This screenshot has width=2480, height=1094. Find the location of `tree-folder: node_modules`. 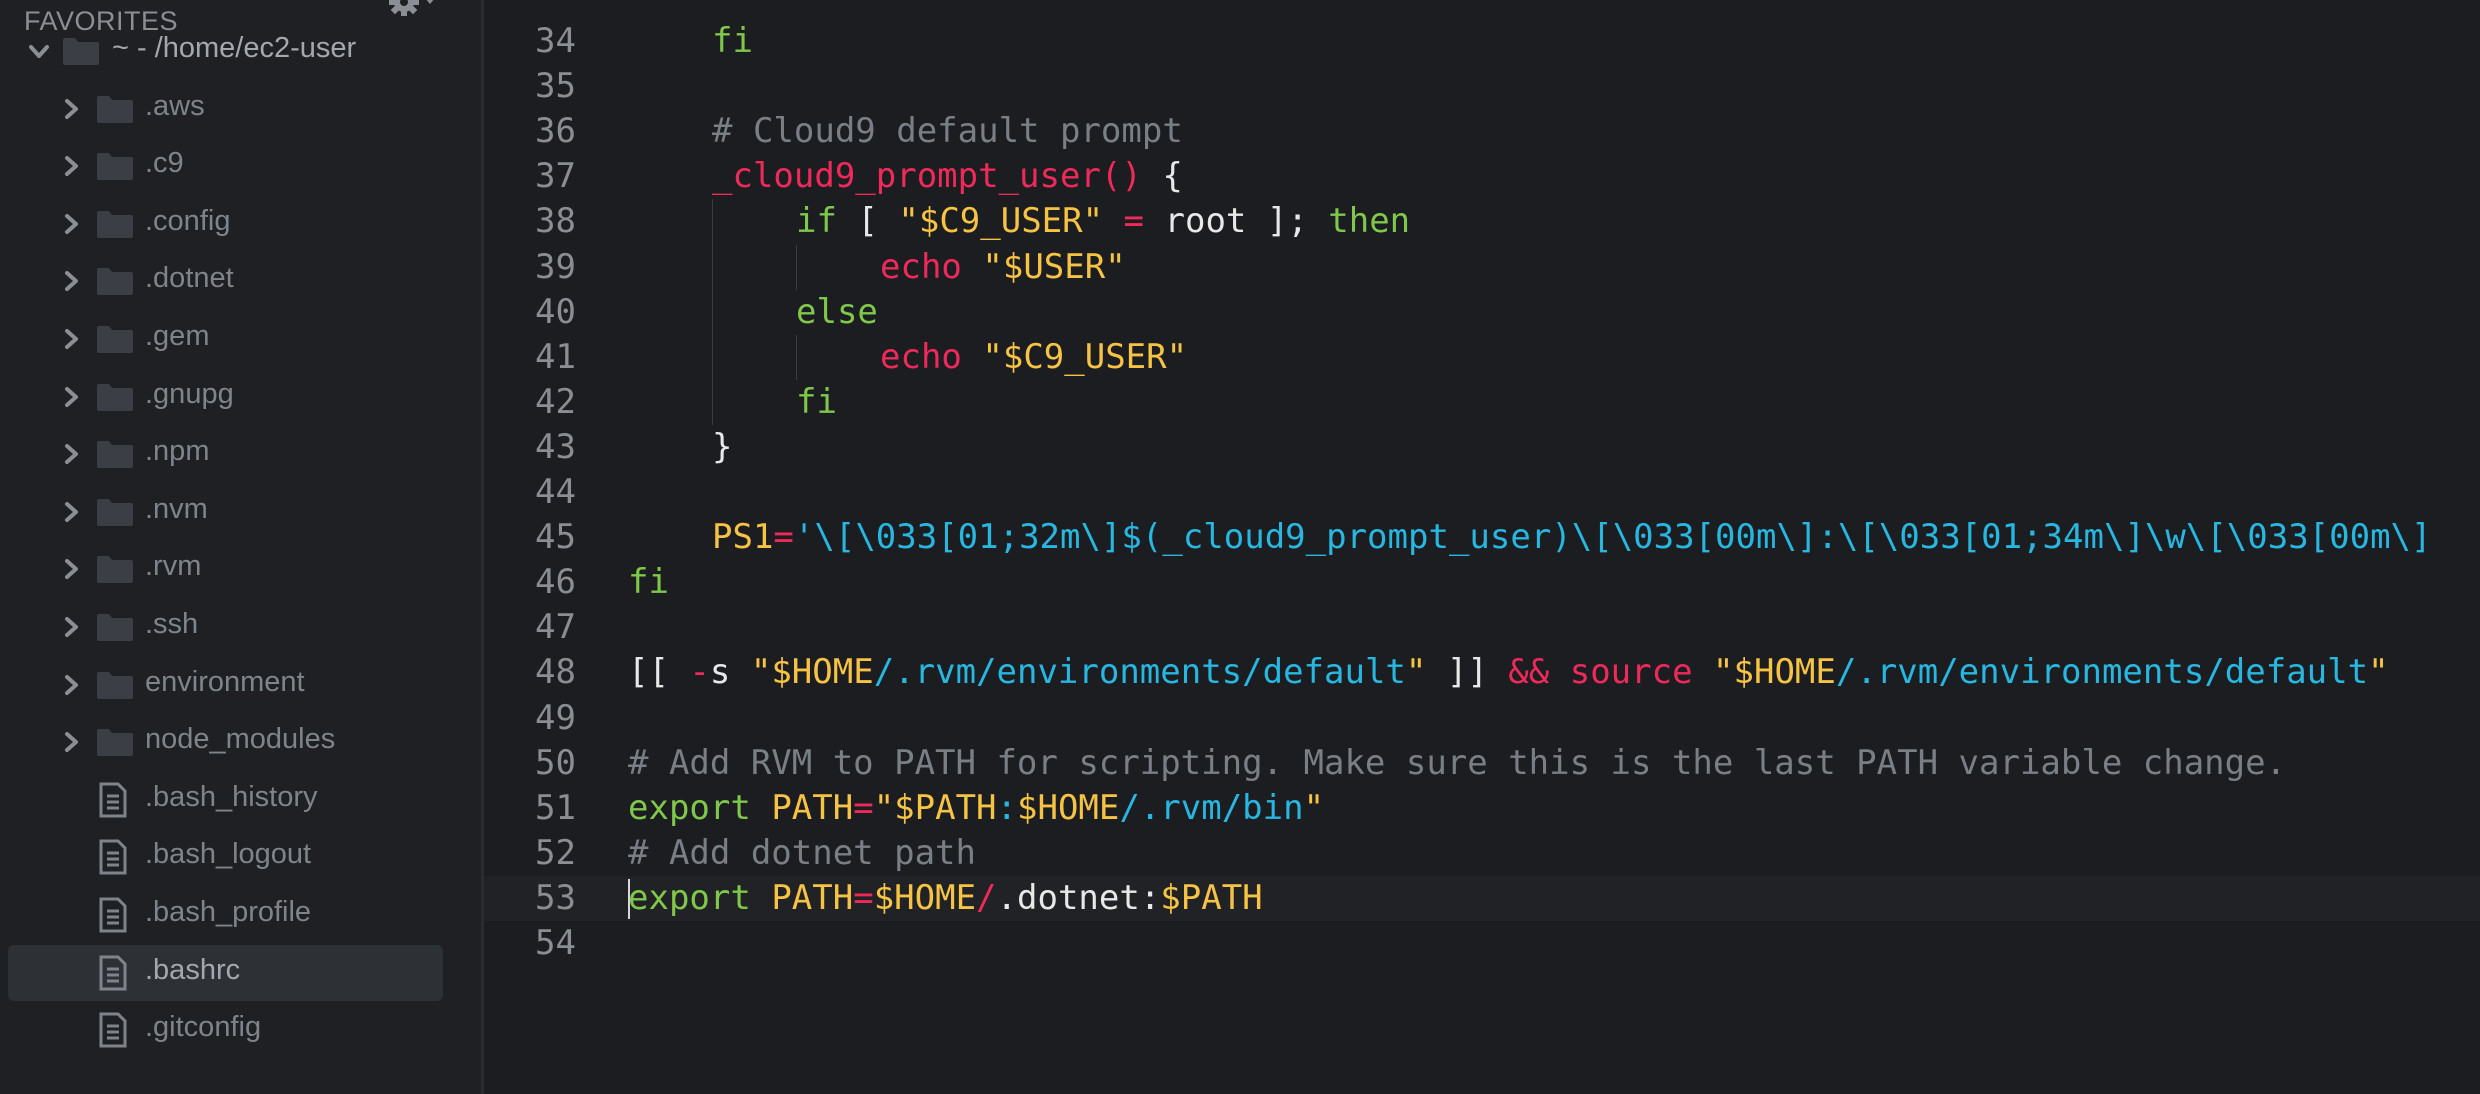

tree-folder: node_modules is located at coordinates (225, 742).